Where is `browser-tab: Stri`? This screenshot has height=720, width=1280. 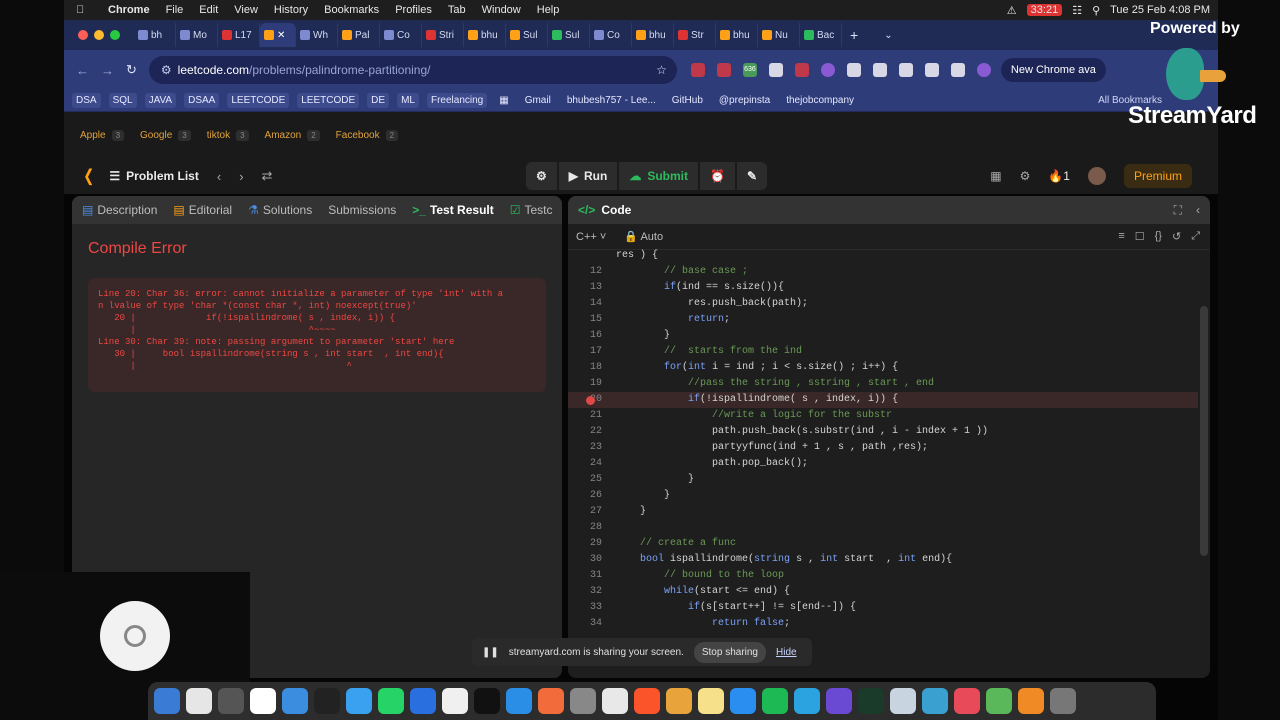
browser-tab: Stri is located at coordinates (443, 35).